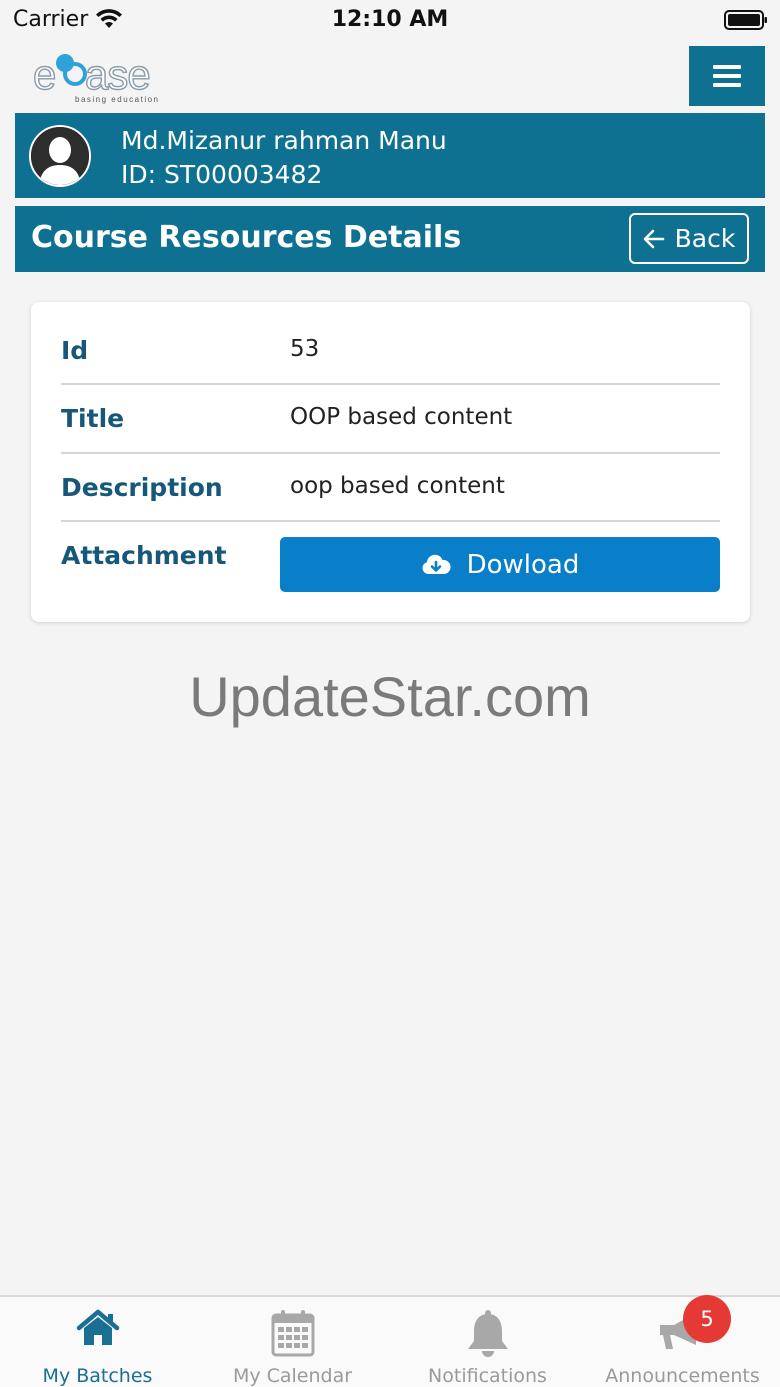 The width and height of the screenshot is (780, 1387). What do you see at coordinates (292, 1333) in the screenshot?
I see `calendar-icon` at bounding box center [292, 1333].